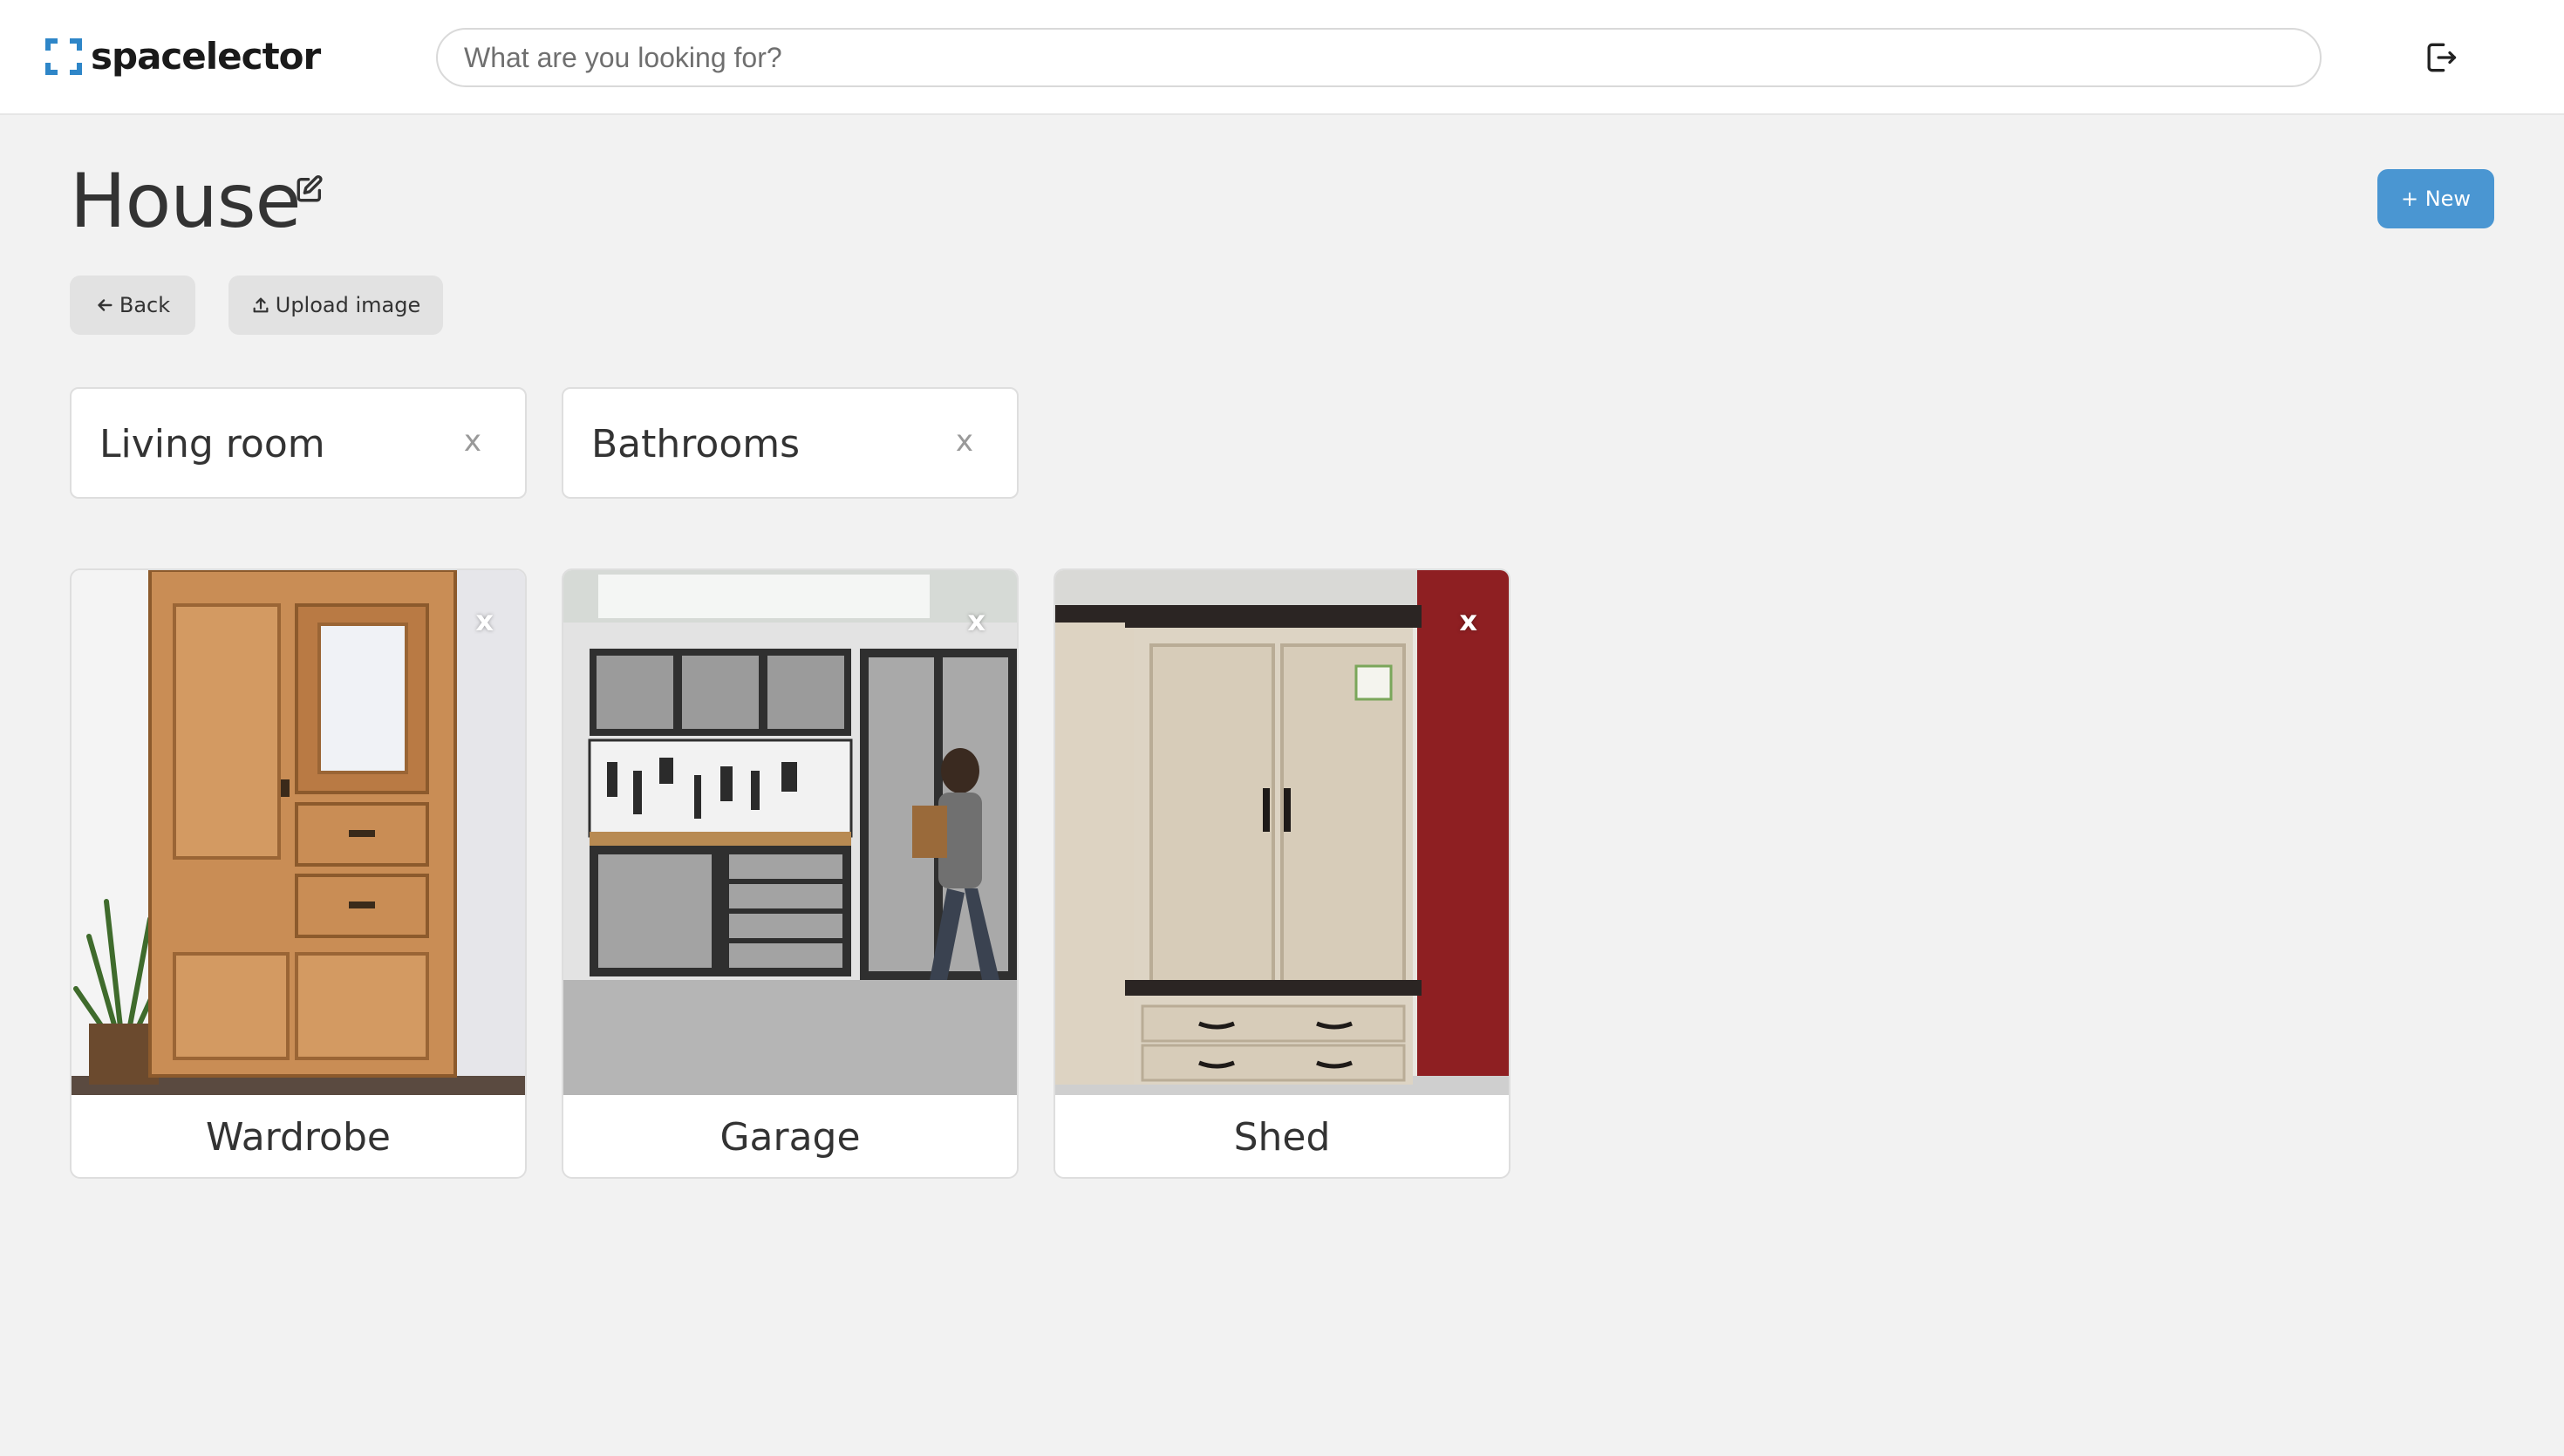 The width and height of the screenshot is (2564, 1456). I want to click on search-input, so click(1379, 57).